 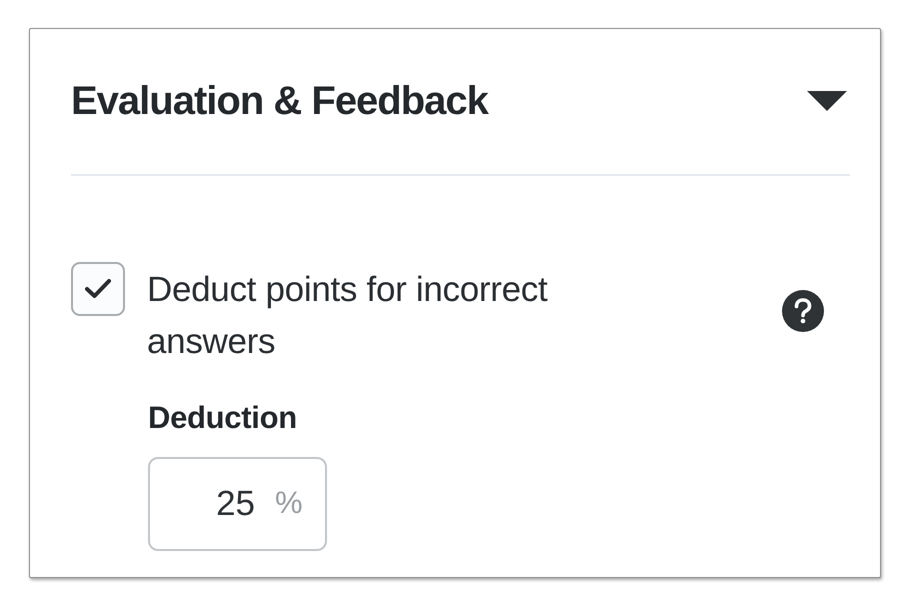 I want to click on option-label: Deduct points for incorrect answers, so click(x=347, y=316).